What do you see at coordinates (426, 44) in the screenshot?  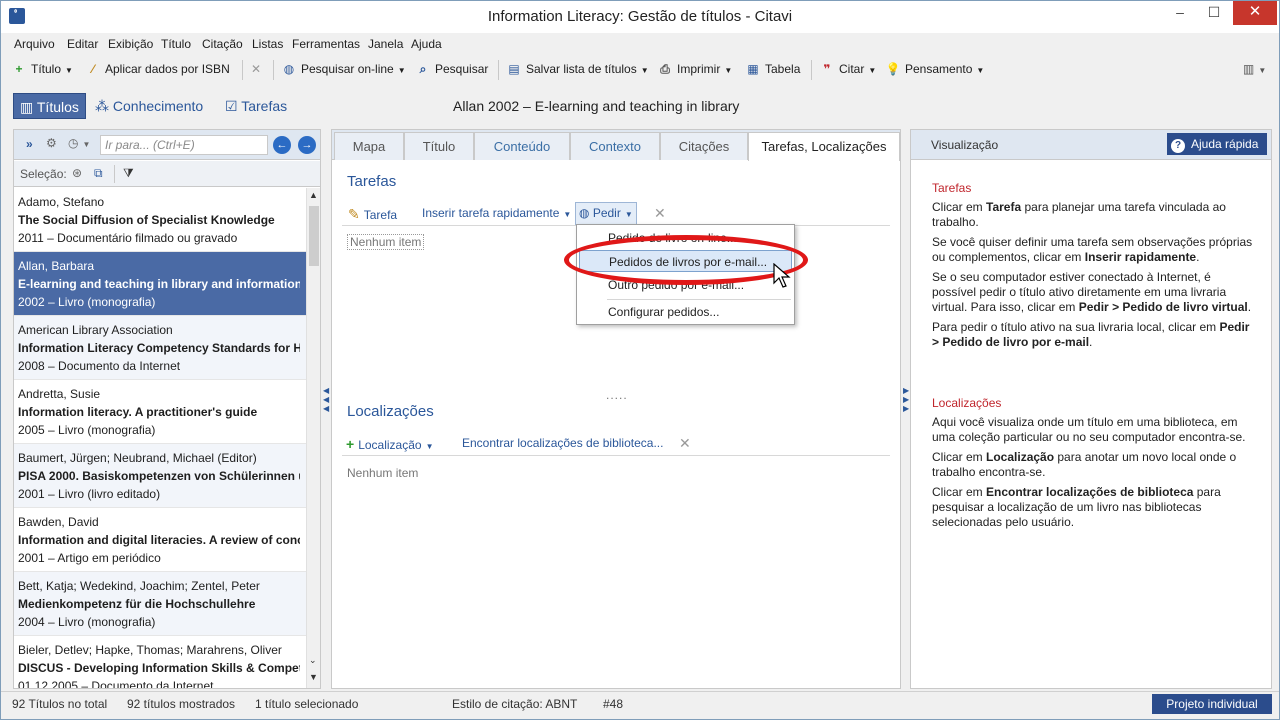 I see `menu-ajuda: Ajuda` at bounding box center [426, 44].